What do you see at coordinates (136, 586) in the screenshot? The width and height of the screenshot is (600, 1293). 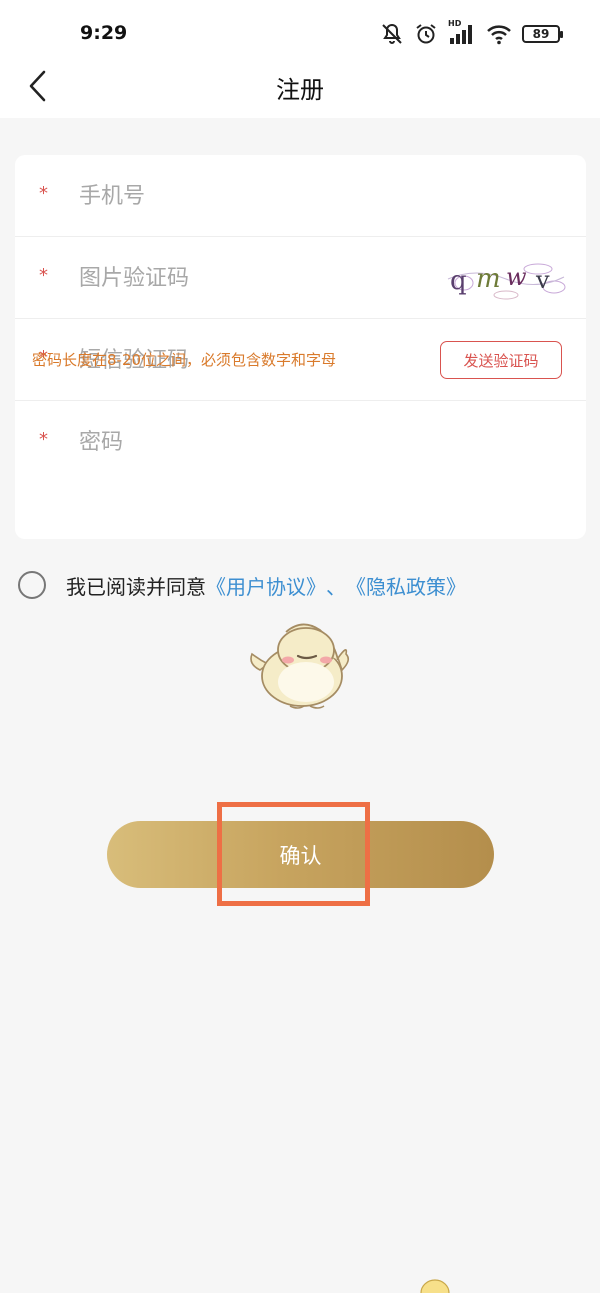 I see `agreement-prefix: 我已阅读并同意` at bounding box center [136, 586].